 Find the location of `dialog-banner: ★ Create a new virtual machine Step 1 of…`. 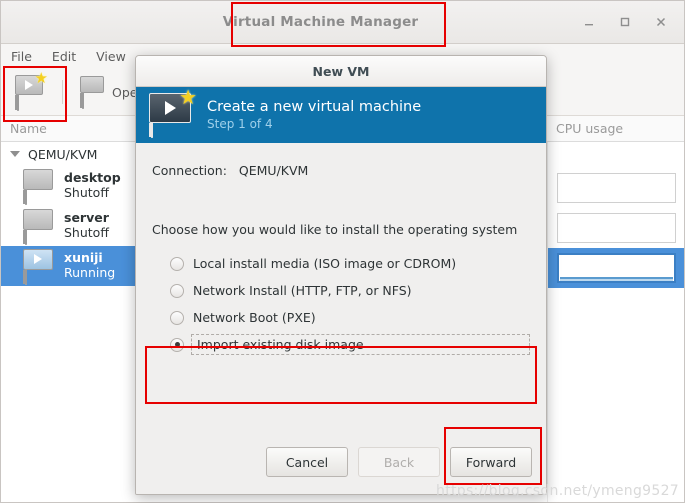

dialog-banner: ★ Create a new virtual machine Step 1 of… is located at coordinates (341, 115).